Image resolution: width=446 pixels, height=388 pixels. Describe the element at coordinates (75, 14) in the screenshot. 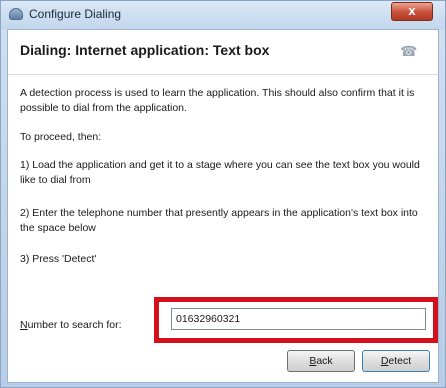

I see `window-title: Configure Dialing` at that location.